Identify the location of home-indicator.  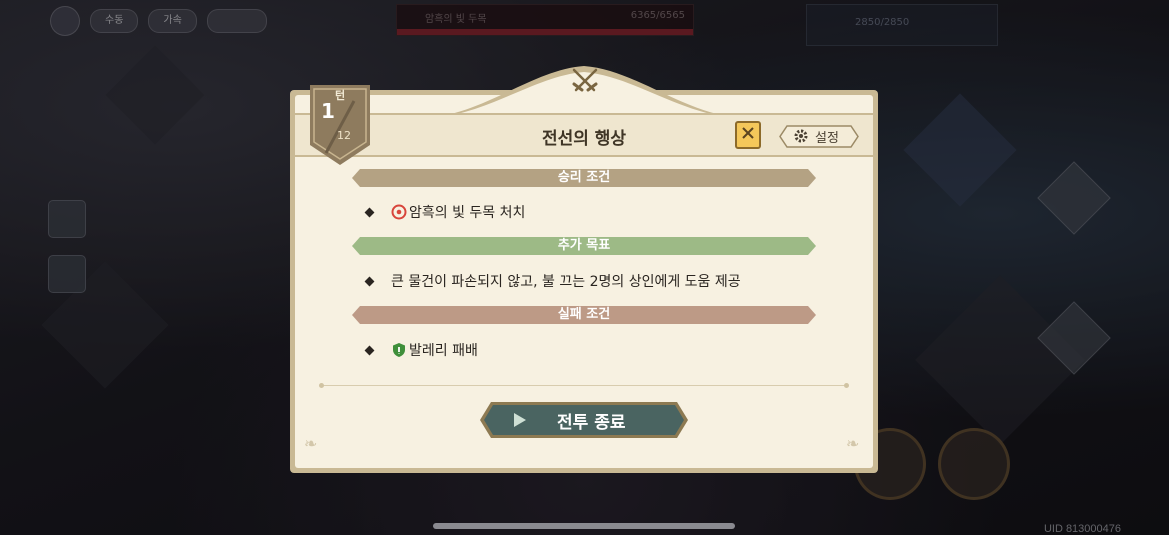
(584, 526).